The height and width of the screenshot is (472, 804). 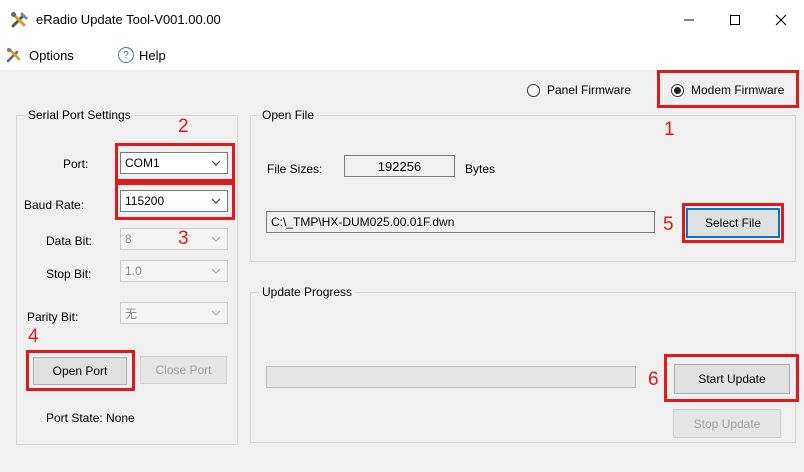 What do you see at coordinates (727, 423) in the screenshot?
I see `stop-update-button: Stop Update` at bounding box center [727, 423].